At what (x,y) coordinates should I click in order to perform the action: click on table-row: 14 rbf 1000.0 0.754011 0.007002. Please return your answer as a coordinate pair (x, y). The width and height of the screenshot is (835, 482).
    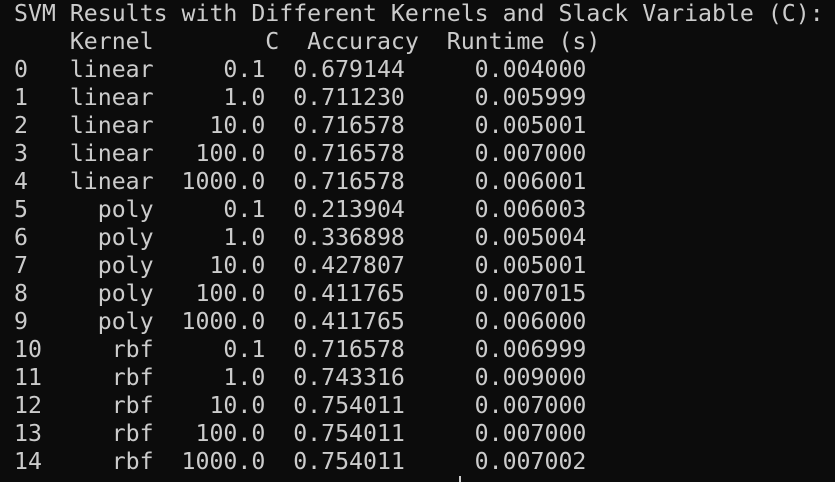
    Looking at the image, I should click on (300, 461).